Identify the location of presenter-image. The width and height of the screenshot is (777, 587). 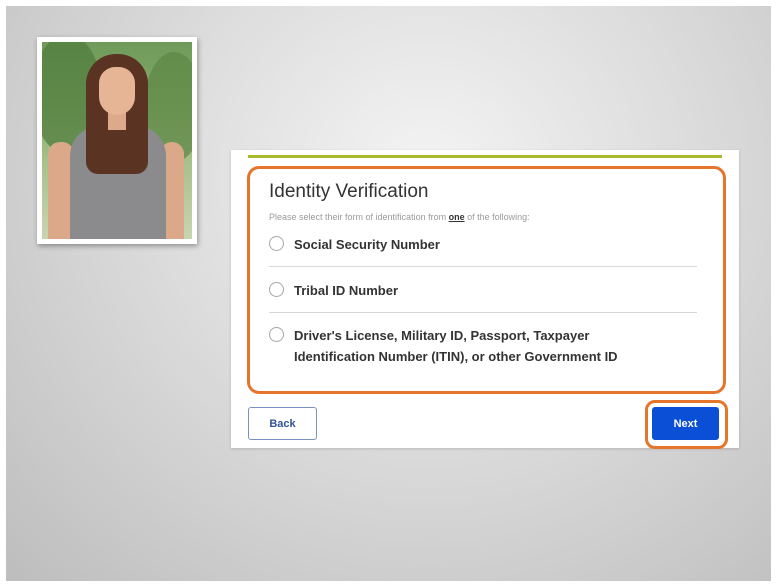
(117, 140).